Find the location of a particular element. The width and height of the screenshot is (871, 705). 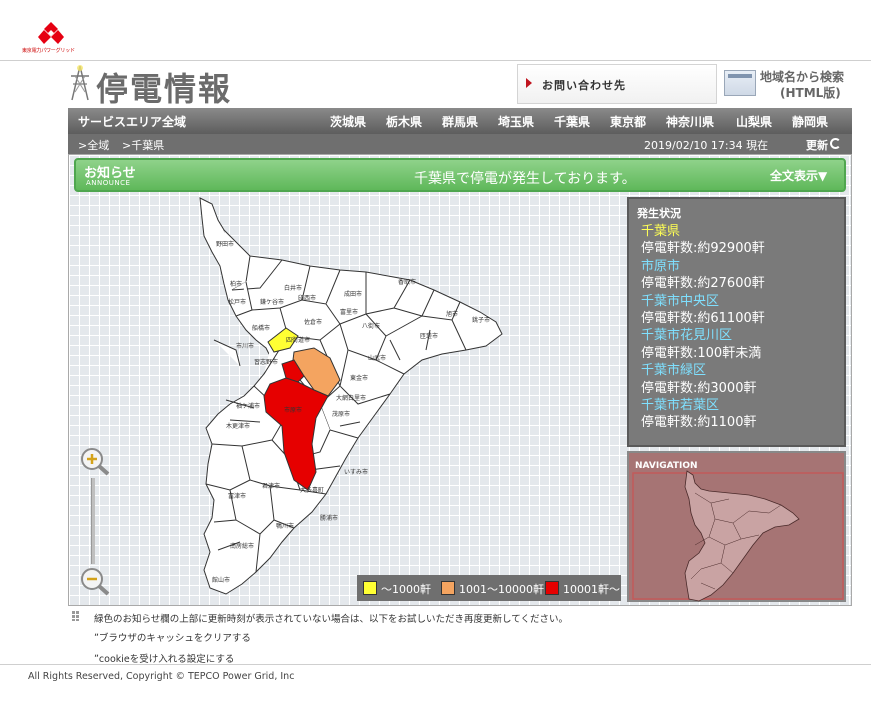

logo-text: 東京電力パワーグリッド is located at coordinates (48, 51).